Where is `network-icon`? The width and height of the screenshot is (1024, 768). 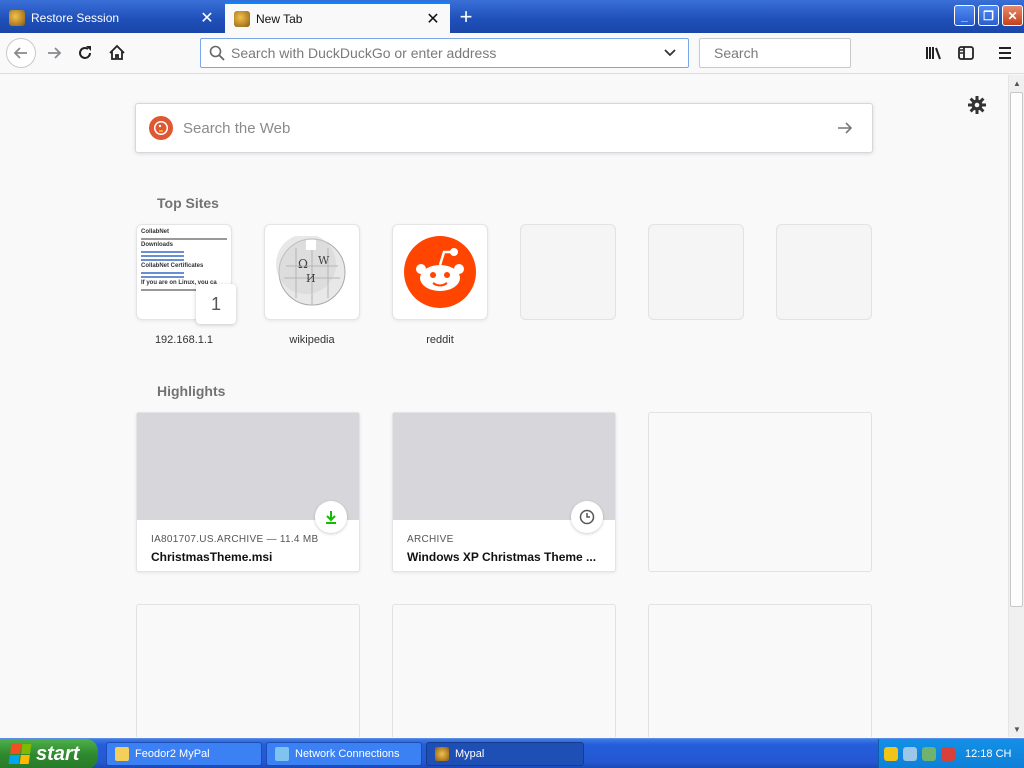 network-icon is located at coordinates (282, 754).